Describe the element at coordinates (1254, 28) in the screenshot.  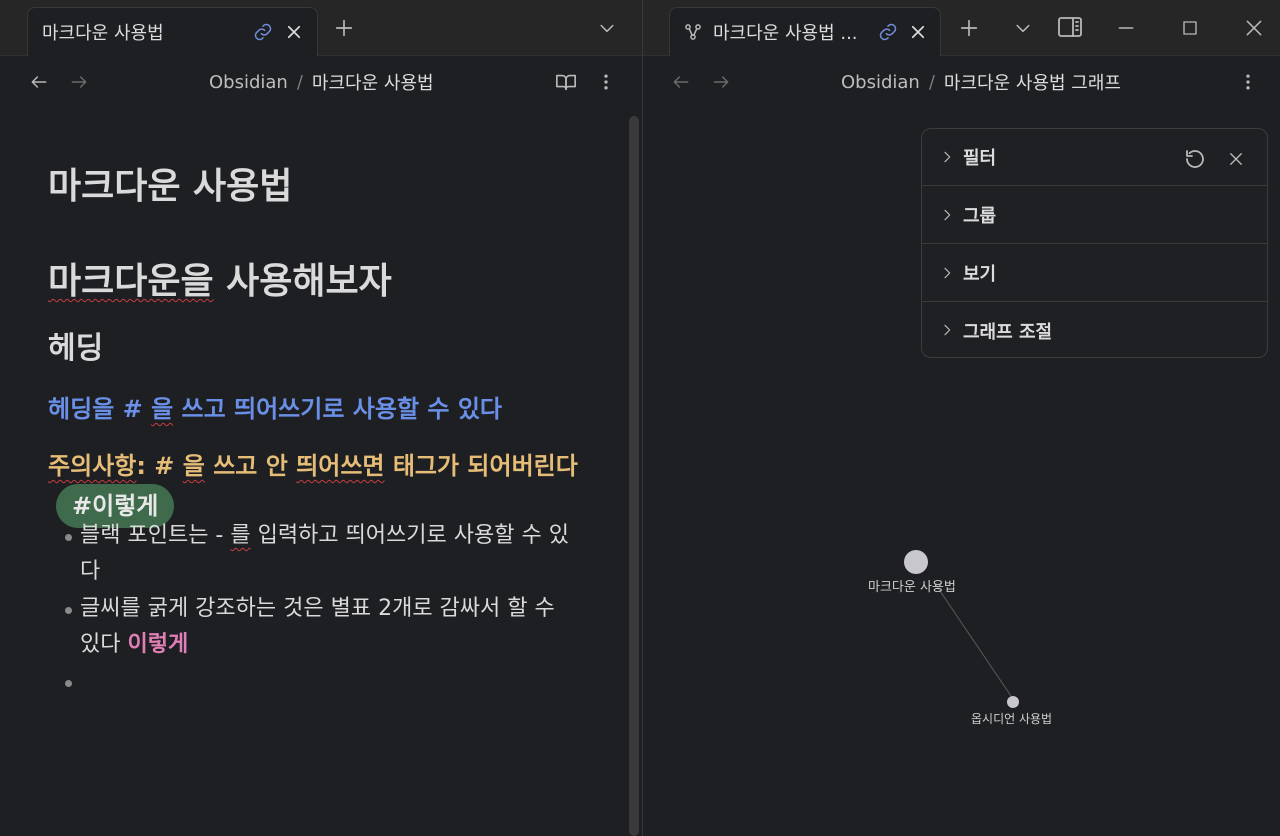
I see `close-window-icon` at that location.